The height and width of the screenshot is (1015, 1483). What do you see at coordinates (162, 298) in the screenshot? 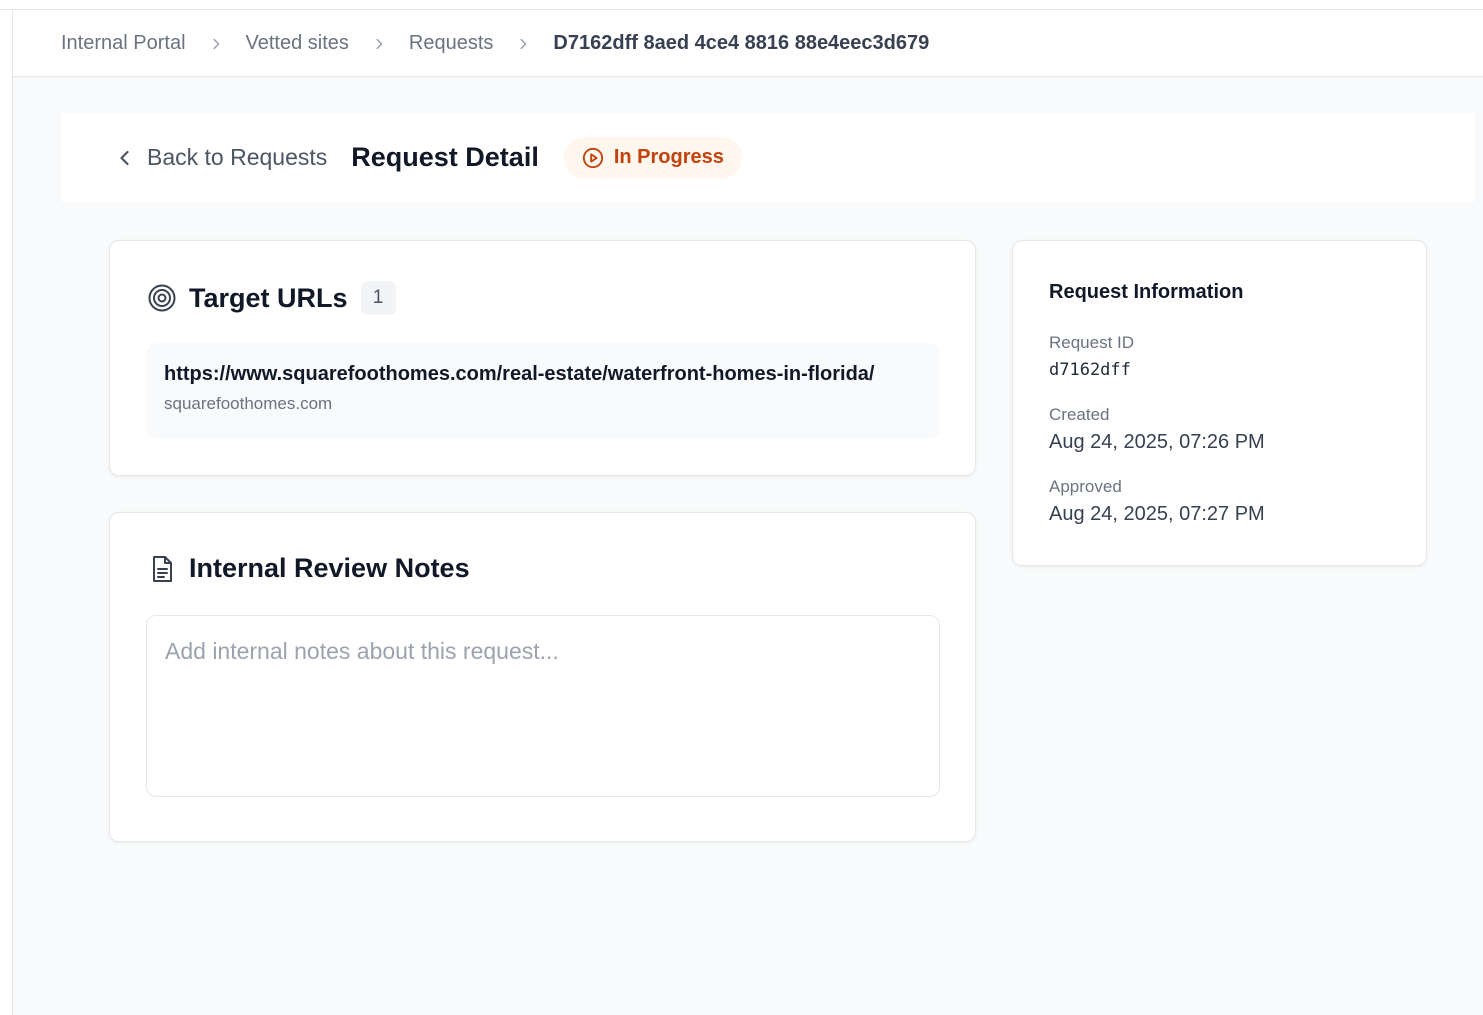
I see `target-icon` at bounding box center [162, 298].